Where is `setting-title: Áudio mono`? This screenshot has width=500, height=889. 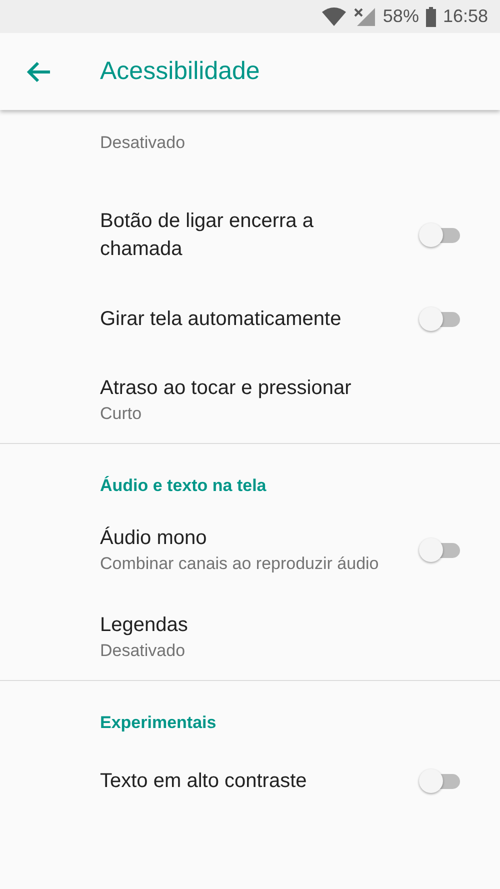
setting-title: Áudio mono is located at coordinates (247, 538).